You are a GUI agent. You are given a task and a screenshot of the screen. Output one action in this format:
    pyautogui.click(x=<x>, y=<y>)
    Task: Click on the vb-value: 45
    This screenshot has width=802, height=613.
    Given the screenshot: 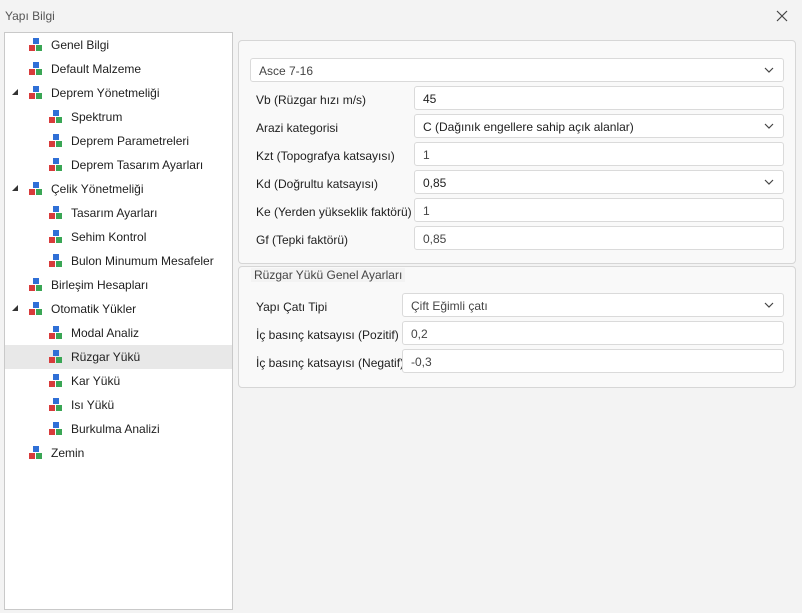 What is the action you would take?
    pyautogui.click(x=430, y=99)
    